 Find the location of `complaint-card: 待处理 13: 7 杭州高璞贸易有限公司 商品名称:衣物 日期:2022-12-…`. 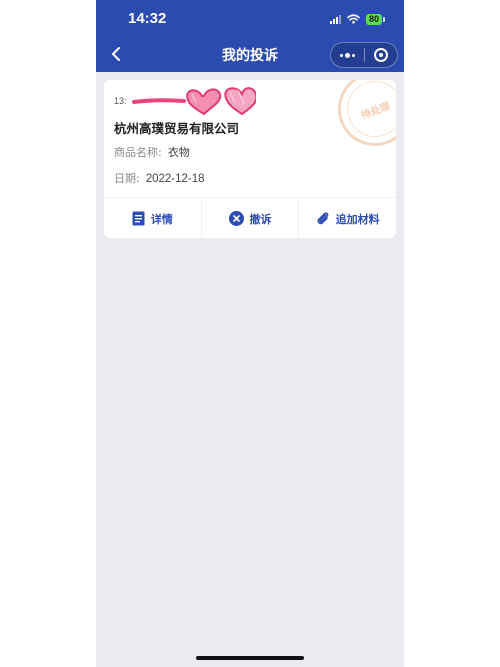

complaint-card: 待处理 13: 7 杭州高璞贸易有限公司 商品名称:衣物 日期:2022-12-… is located at coordinates (250, 159).